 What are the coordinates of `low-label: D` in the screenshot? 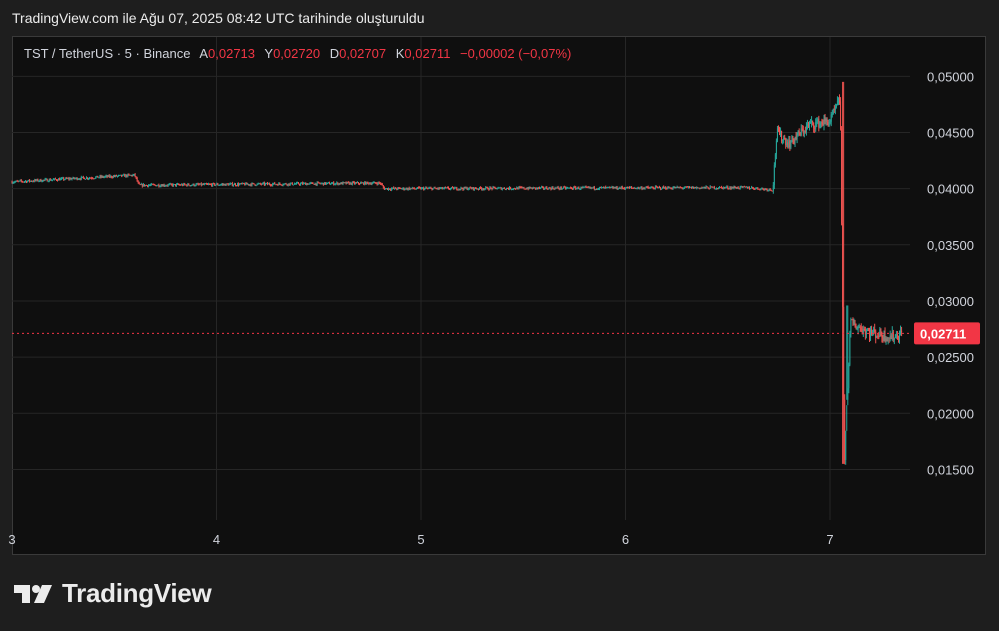 It's located at (334, 53).